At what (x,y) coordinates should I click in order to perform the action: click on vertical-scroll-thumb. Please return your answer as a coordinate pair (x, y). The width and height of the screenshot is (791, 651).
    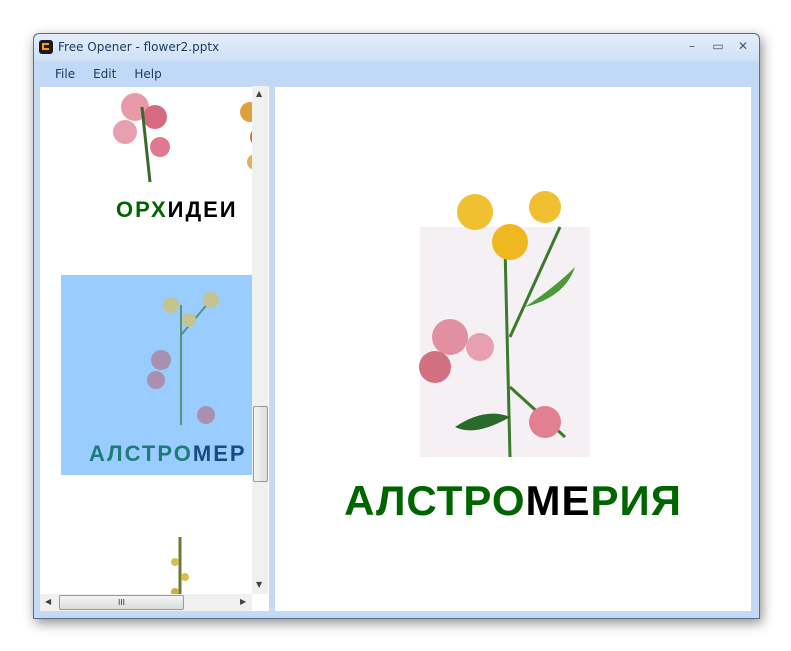
    Looking at the image, I should click on (260, 444).